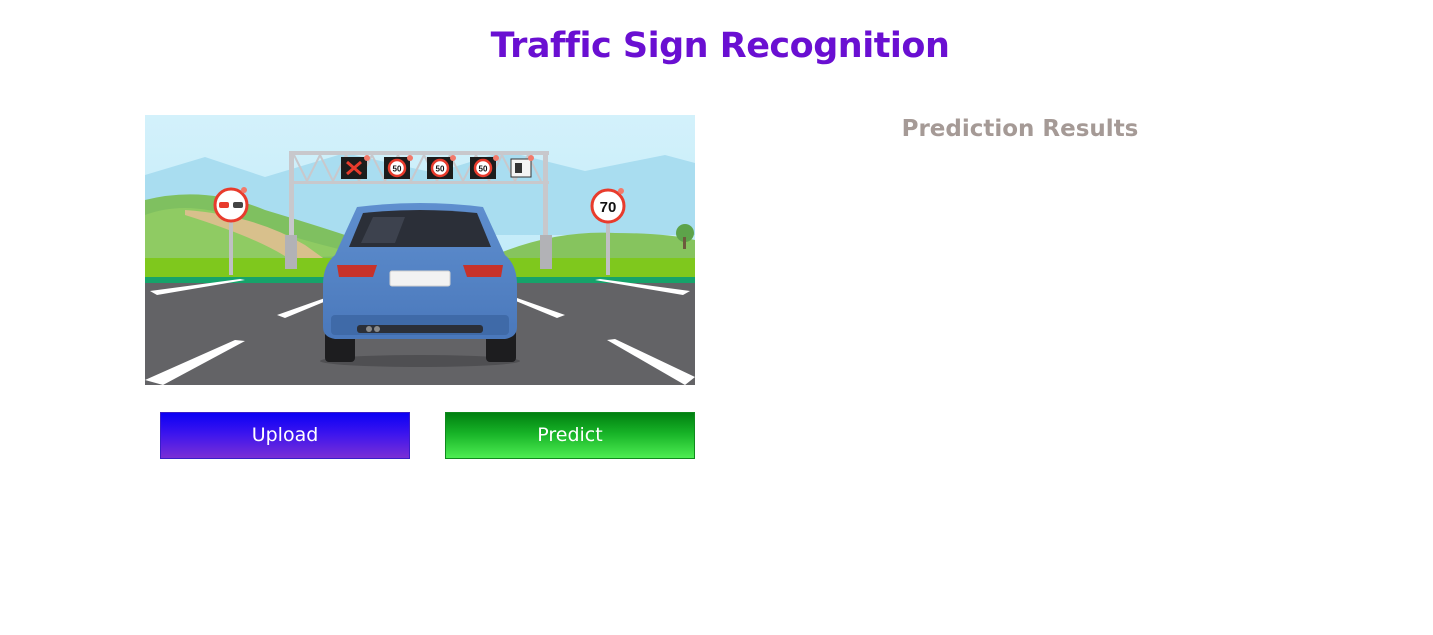  What do you see at coordinates (397, 169) in the screenshot?
I see `gantry-sign-1-text: 50` at bounding box center [397, 169].